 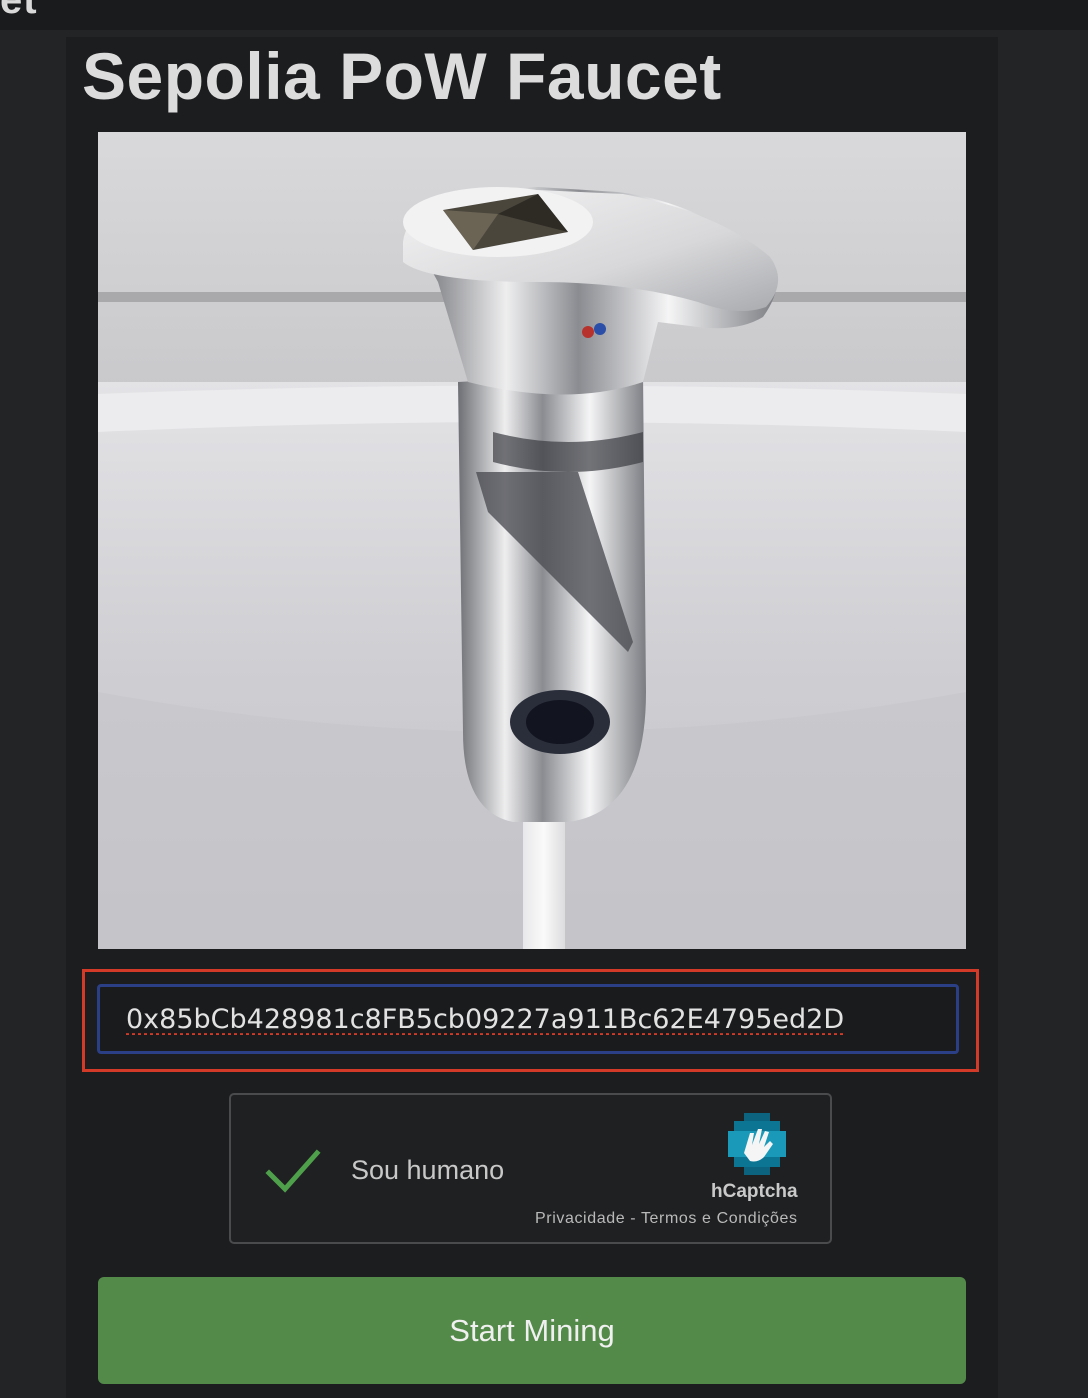 What do you see at coordinates (580, 1218) in the screenshot?
I see `privacy-link: Privacidade` at bounding box center [580, 1218].